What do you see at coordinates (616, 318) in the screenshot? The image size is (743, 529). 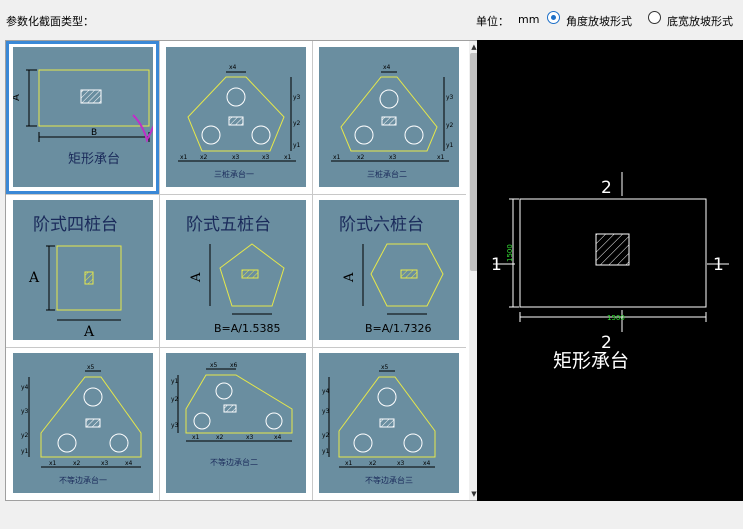 I see `width-dim: 1500` at bounding box center [616, 318].